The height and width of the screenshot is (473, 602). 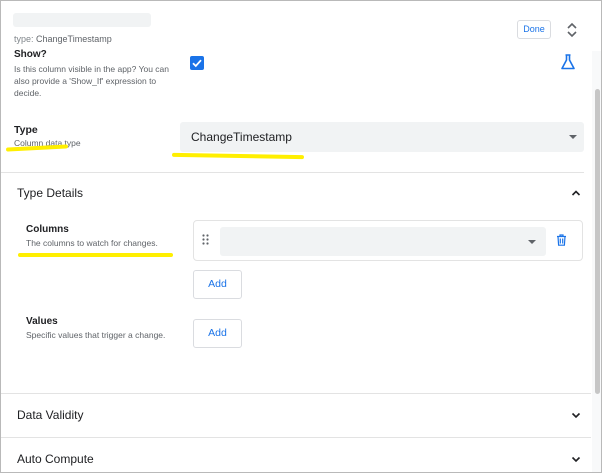 I want to click on drag-handle-icon, so click(x=205, y=239).